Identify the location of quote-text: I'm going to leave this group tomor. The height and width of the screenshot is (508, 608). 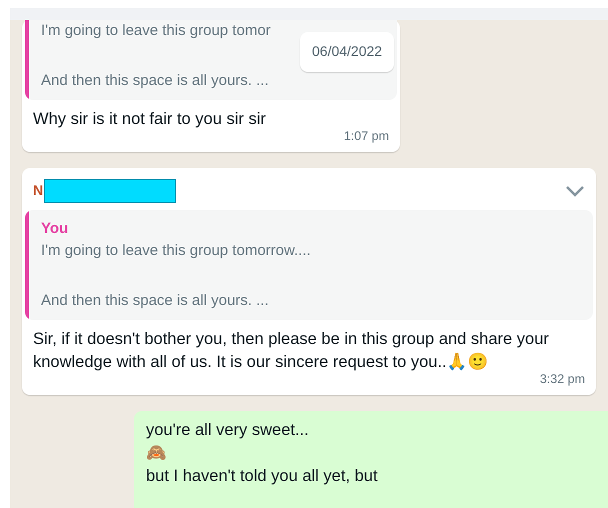
(156, 31).